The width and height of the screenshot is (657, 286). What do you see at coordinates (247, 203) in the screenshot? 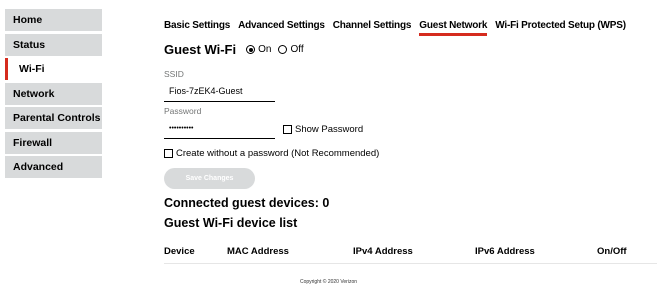
I see `connected-devices-count: Connected guest devices: 0` at bounding box center [247, 203].